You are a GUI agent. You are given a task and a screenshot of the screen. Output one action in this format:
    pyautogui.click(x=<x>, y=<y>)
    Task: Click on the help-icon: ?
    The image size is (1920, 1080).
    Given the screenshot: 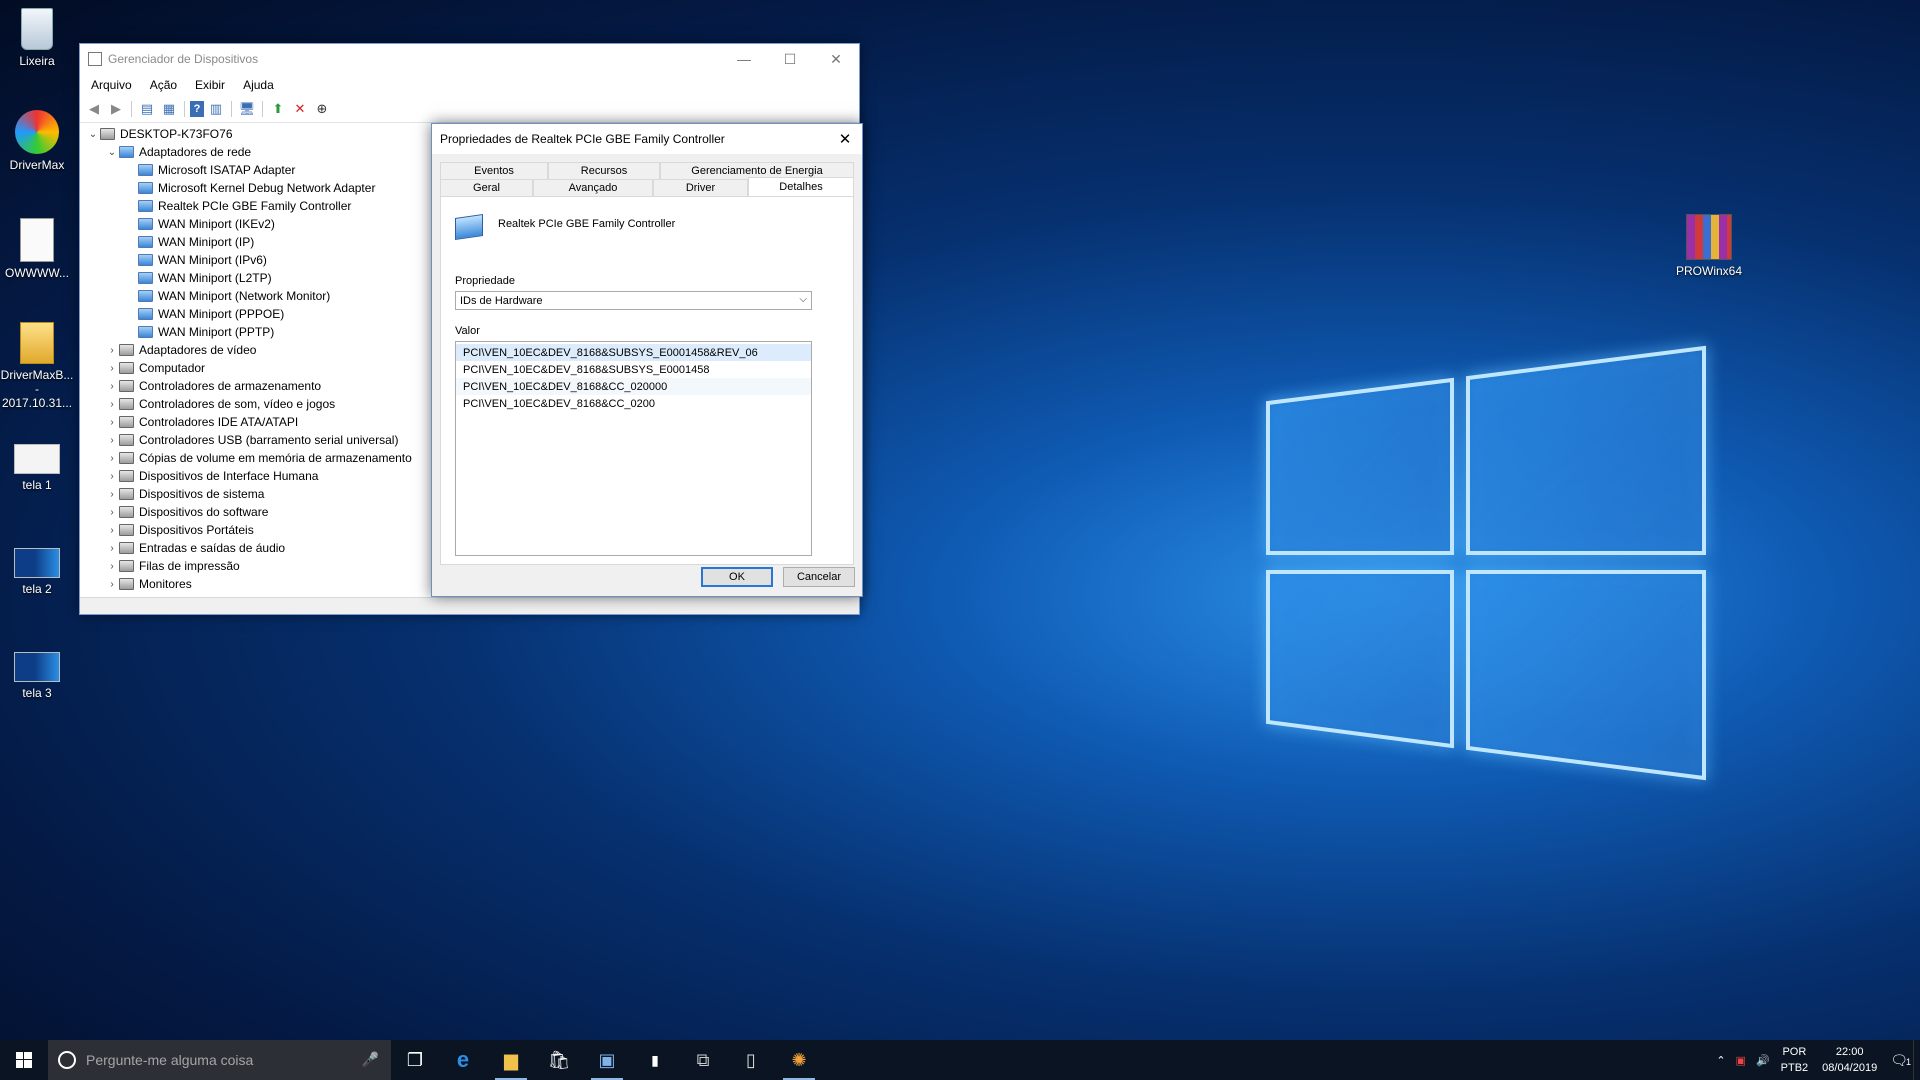 What is the action you would take?
    pyautogui.click(x=197, y=109)
    